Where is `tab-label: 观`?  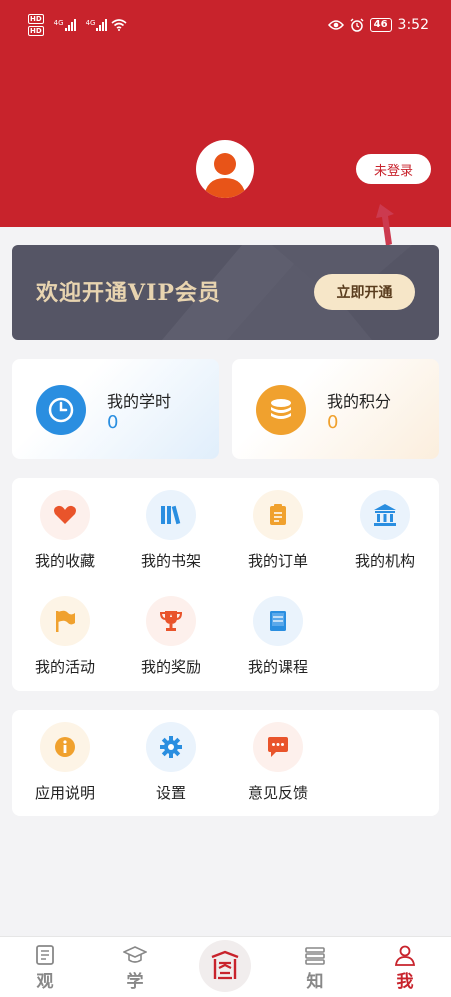 tab-label: 观 is located at coordinates (45, 982).